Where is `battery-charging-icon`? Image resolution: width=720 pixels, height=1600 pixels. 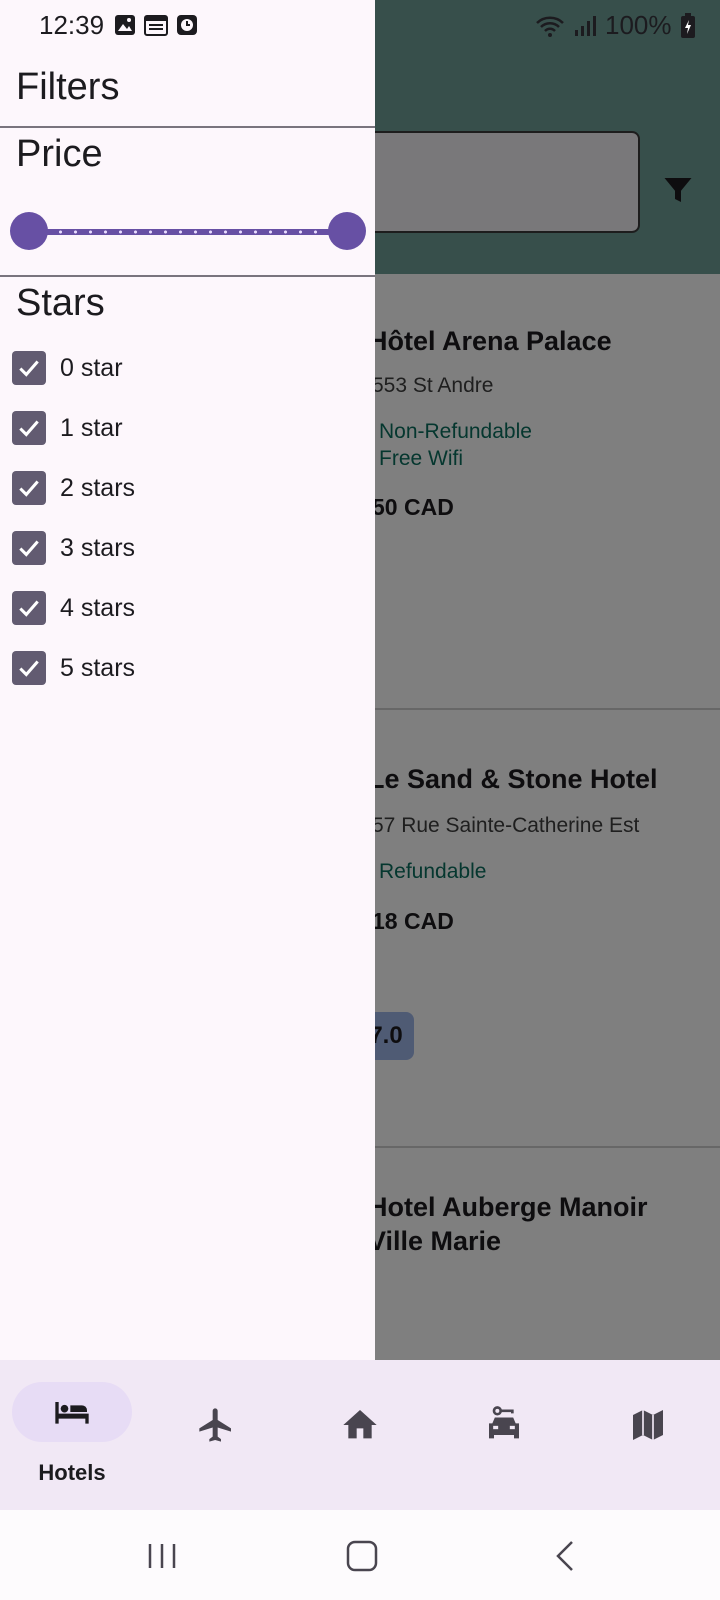 battery-charging-icon is located at coordinates (687, 25).